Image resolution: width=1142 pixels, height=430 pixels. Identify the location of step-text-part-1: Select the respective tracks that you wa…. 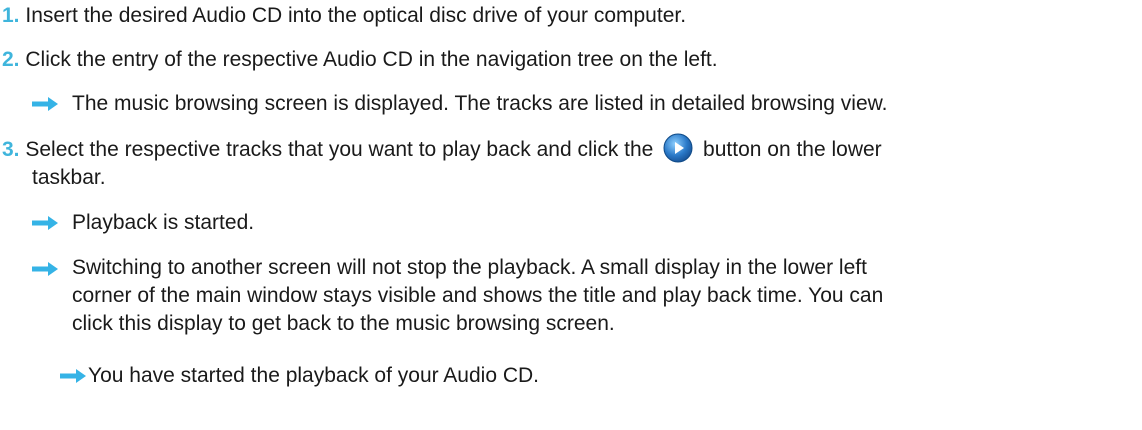
(339, 149).